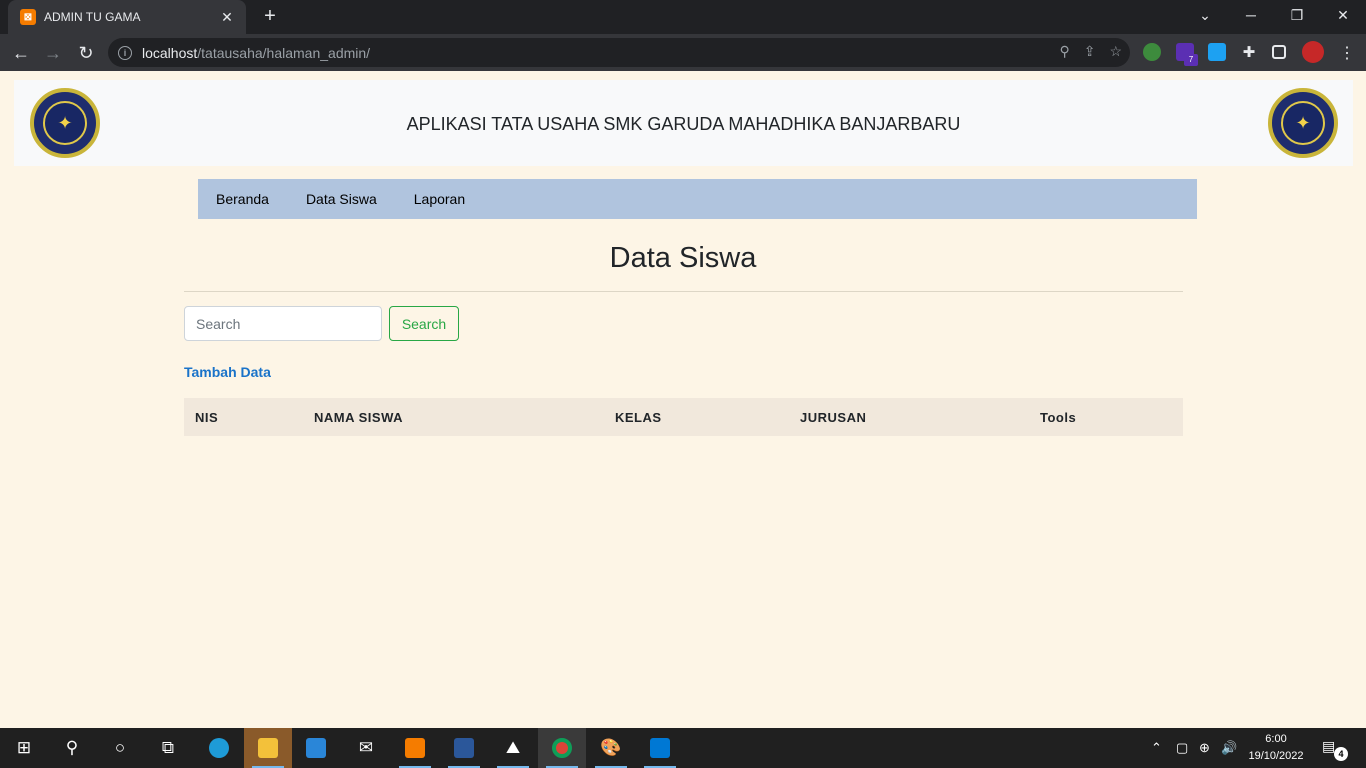 This screenshot has width=1366, height=768. I want to click on search-input, so click(283, 323).